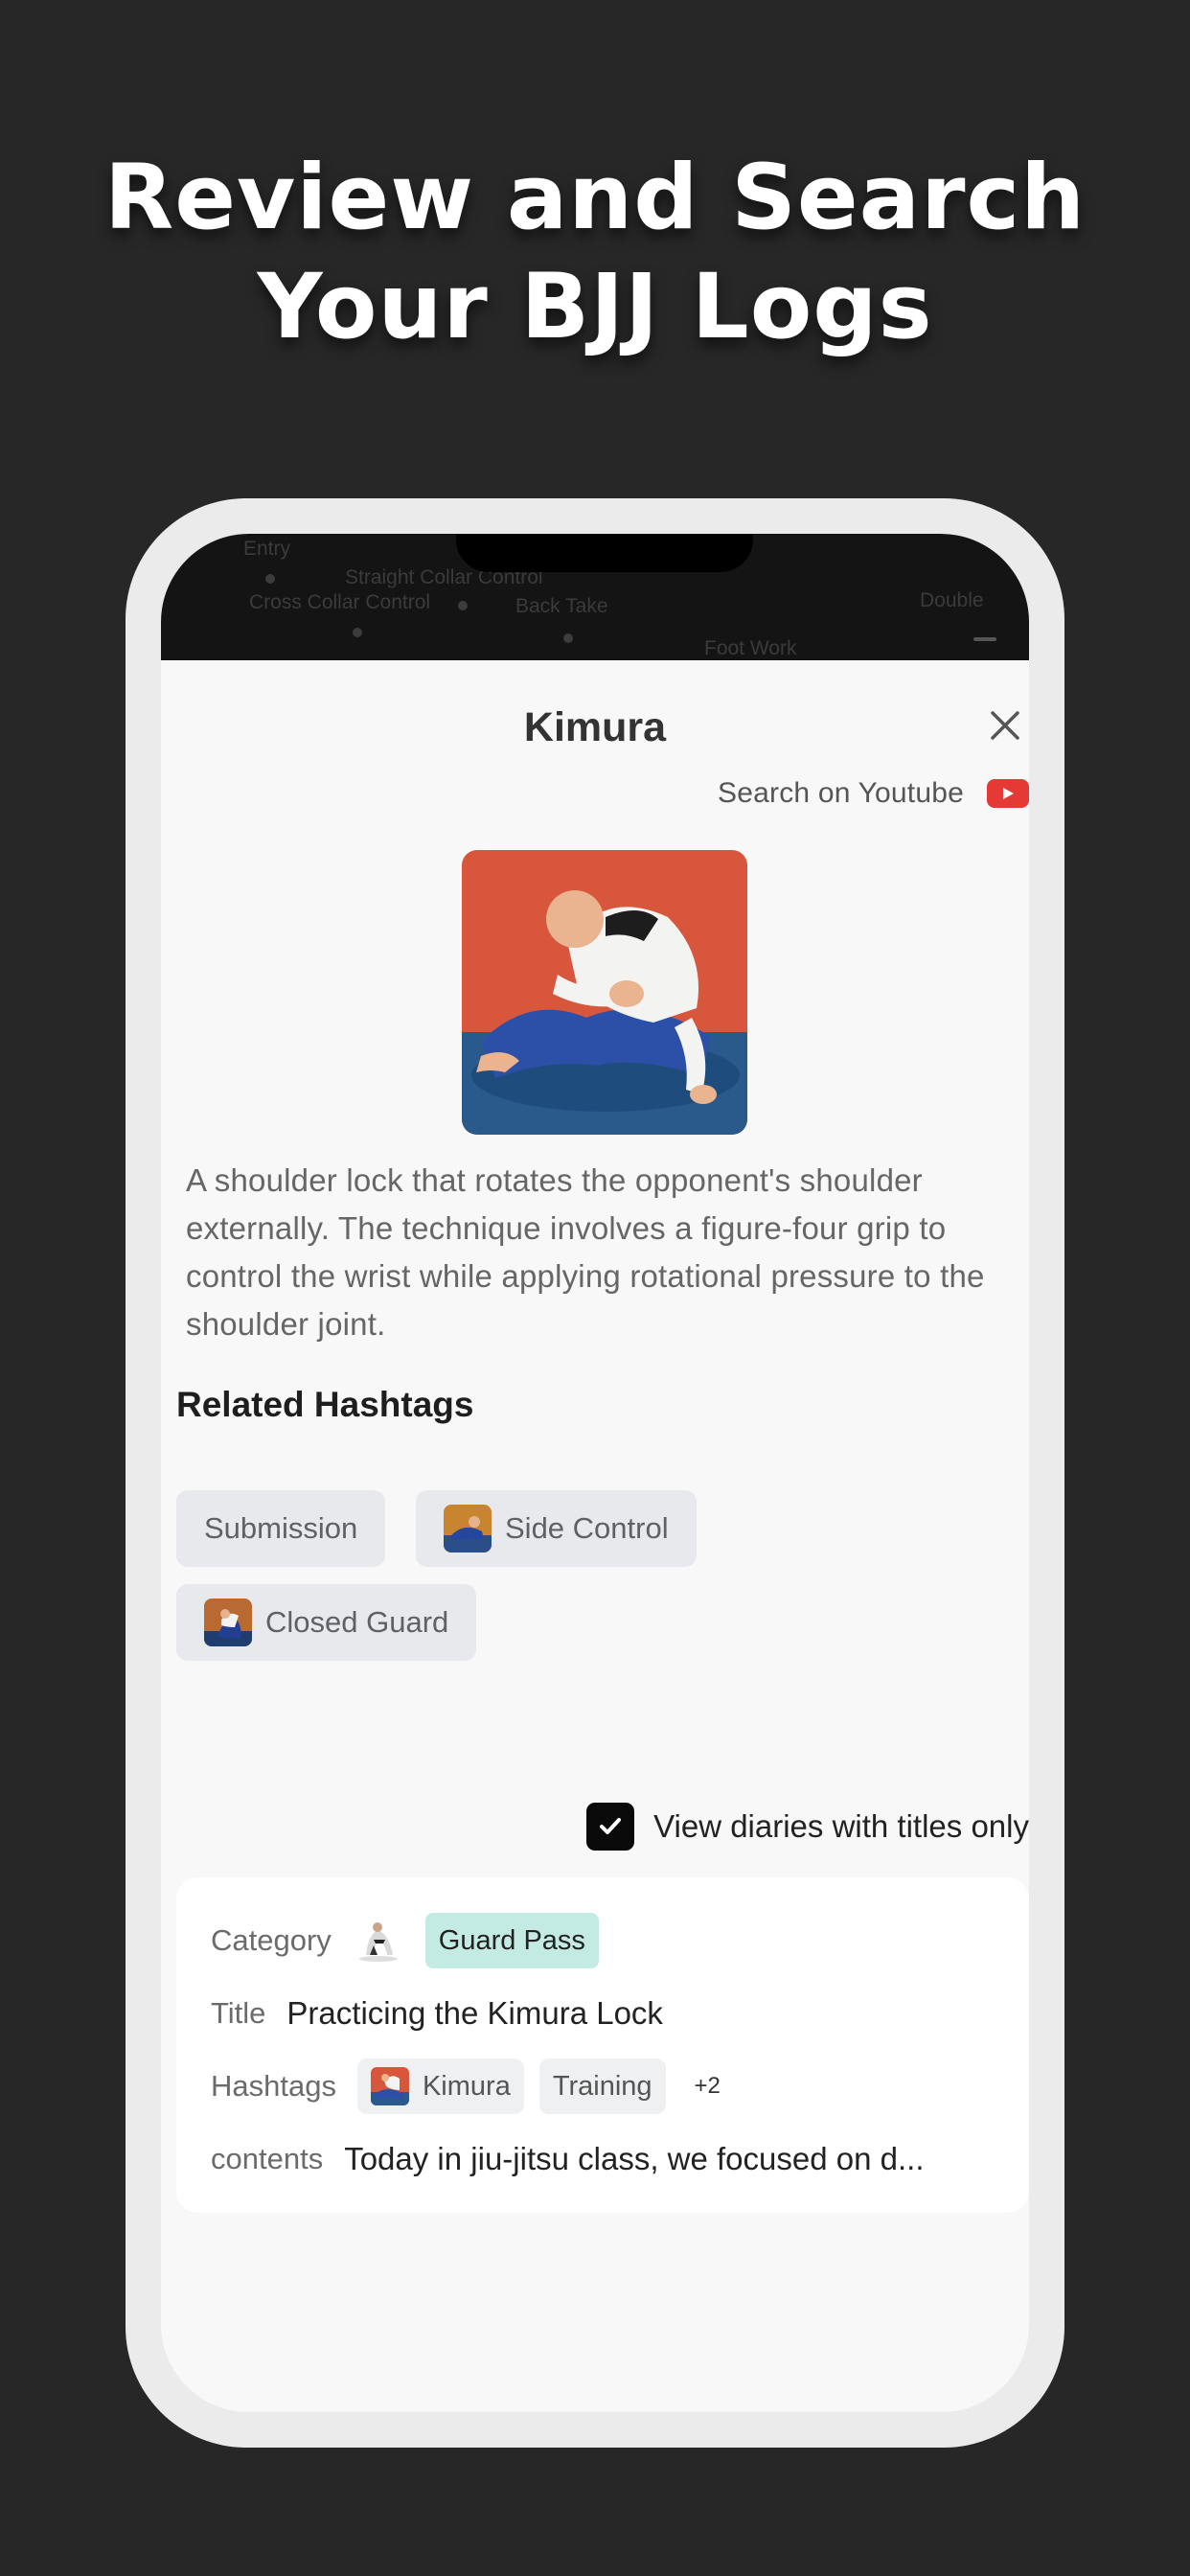 The height and width of the screenshot is (2576, 1190). Describe the element at coordinates (512, 1940) in the screenshot. I see `category-badge: Guard Pass` at that location.